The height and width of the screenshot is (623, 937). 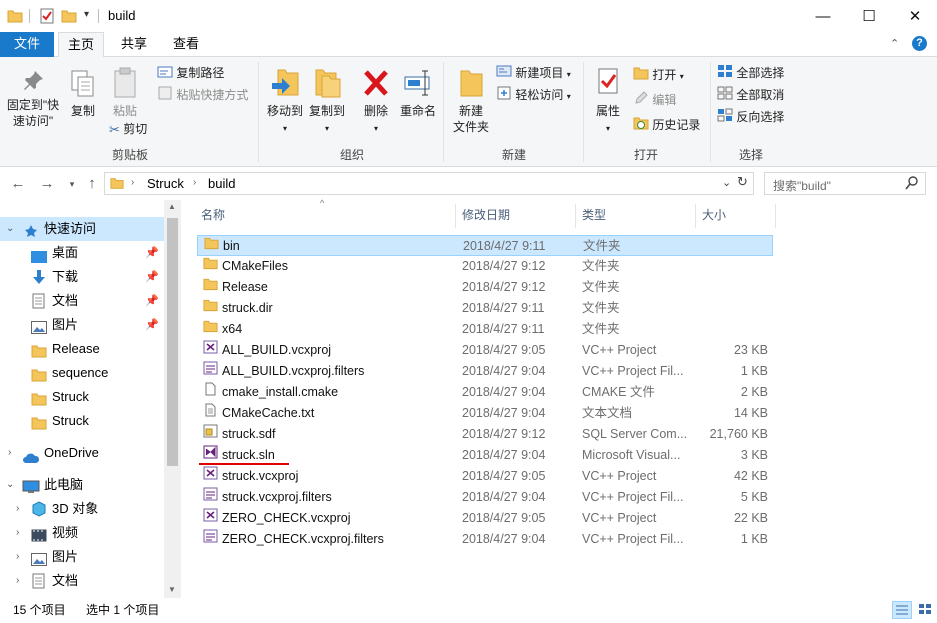 I want to click on nav-this-pc: ⌄ 此电脑, so click(x=82, y=485).